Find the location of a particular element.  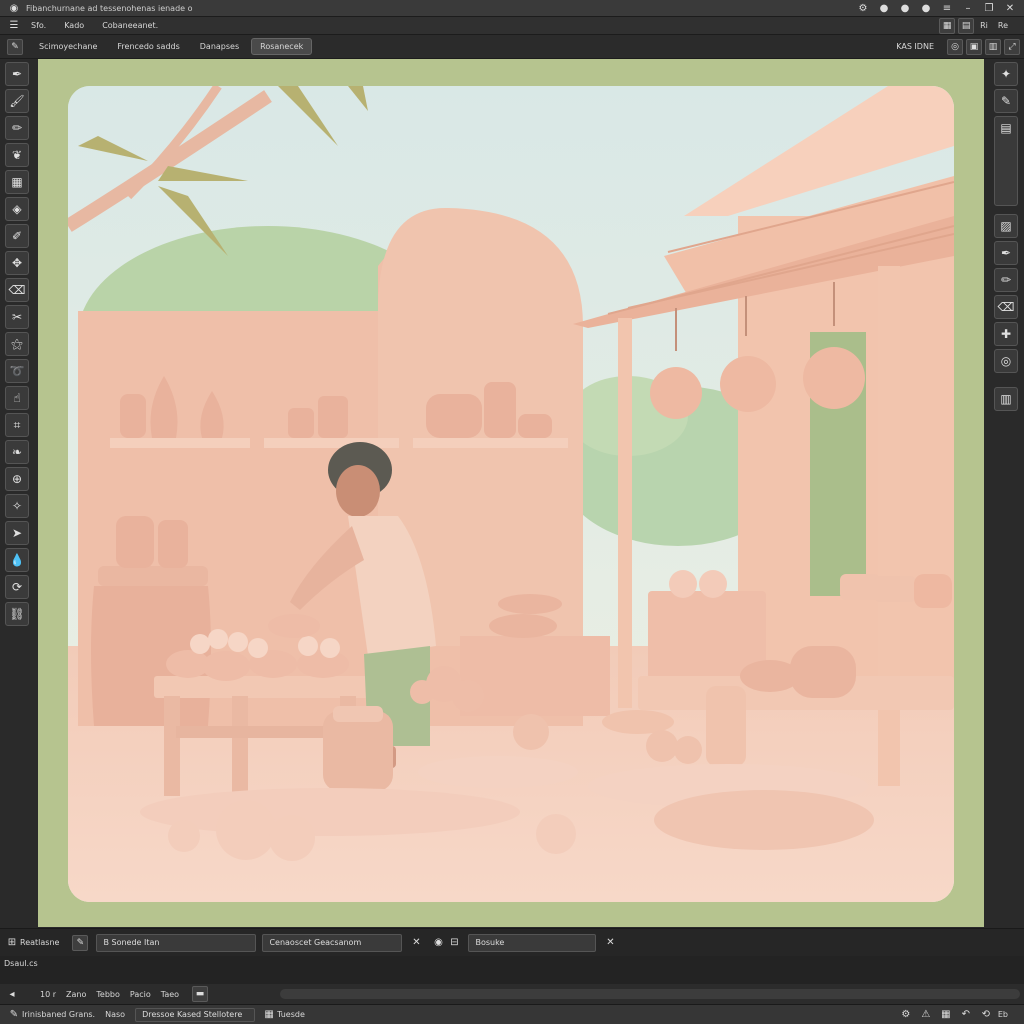

brush-icon: 🖌 is located at coordinates (17, 101).